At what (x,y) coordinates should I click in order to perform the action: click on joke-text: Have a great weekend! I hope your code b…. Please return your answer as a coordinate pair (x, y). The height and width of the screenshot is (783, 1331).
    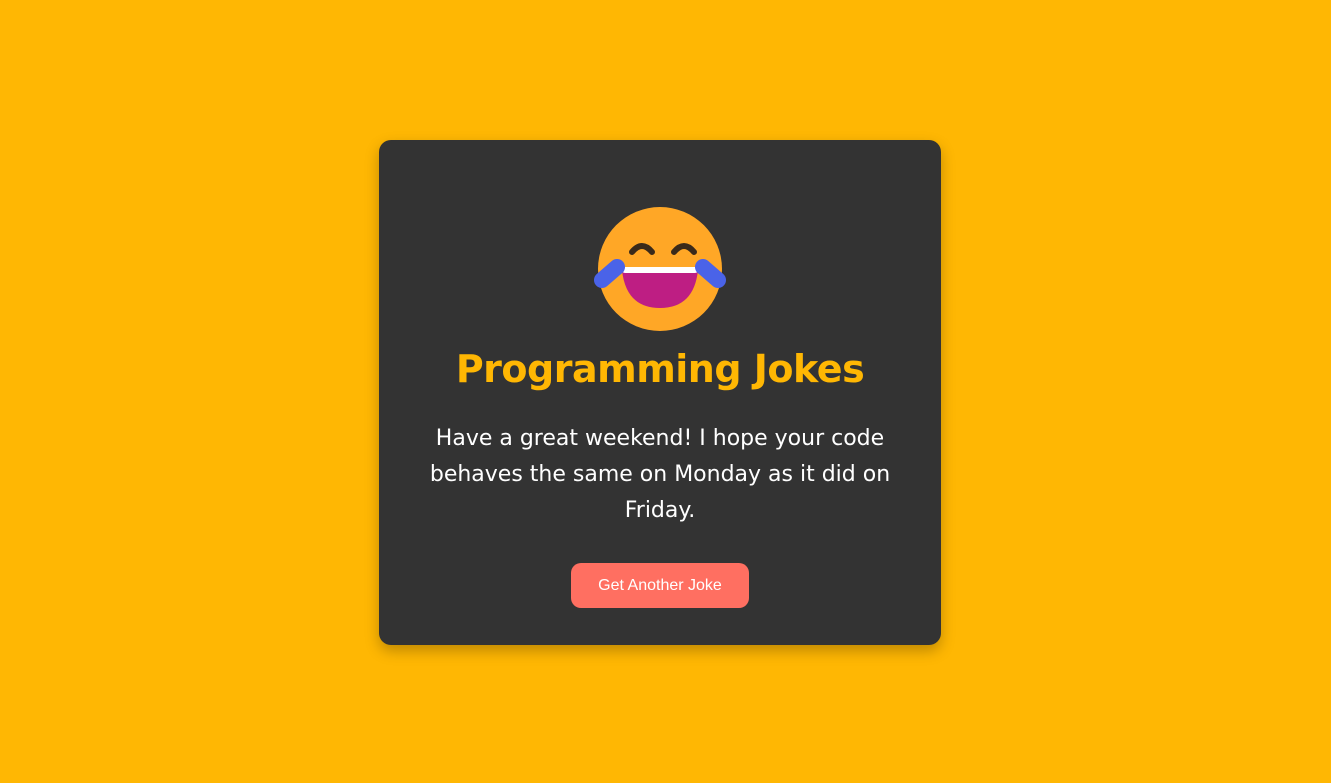
    Looking at the image, I should click on (660, 474).